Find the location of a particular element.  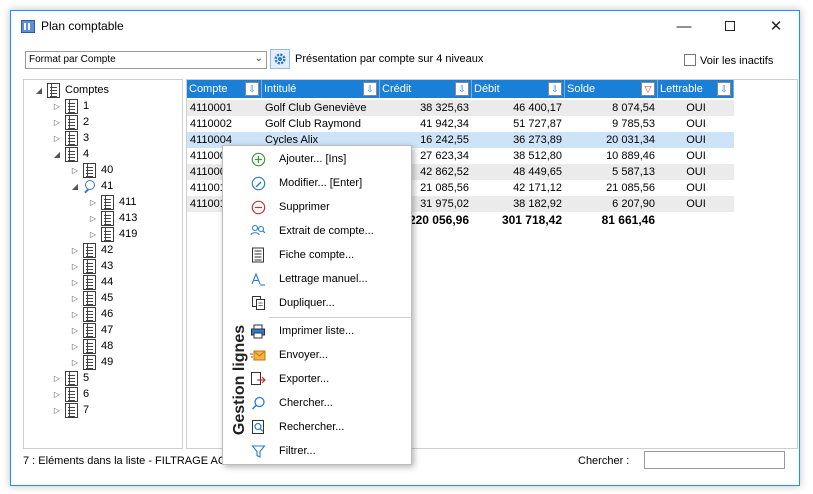

column-header-lettrable: Lettrable ⇩ is located at coordinates (696, 89).